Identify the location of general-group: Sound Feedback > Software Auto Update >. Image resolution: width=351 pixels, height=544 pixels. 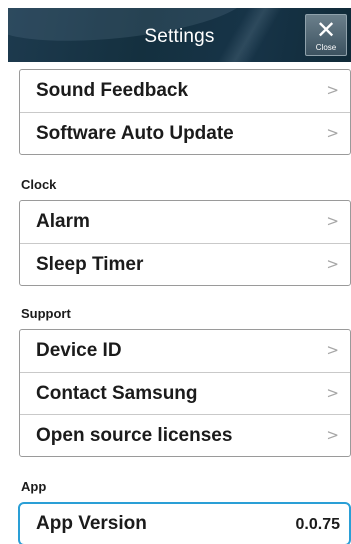
(185, 112).